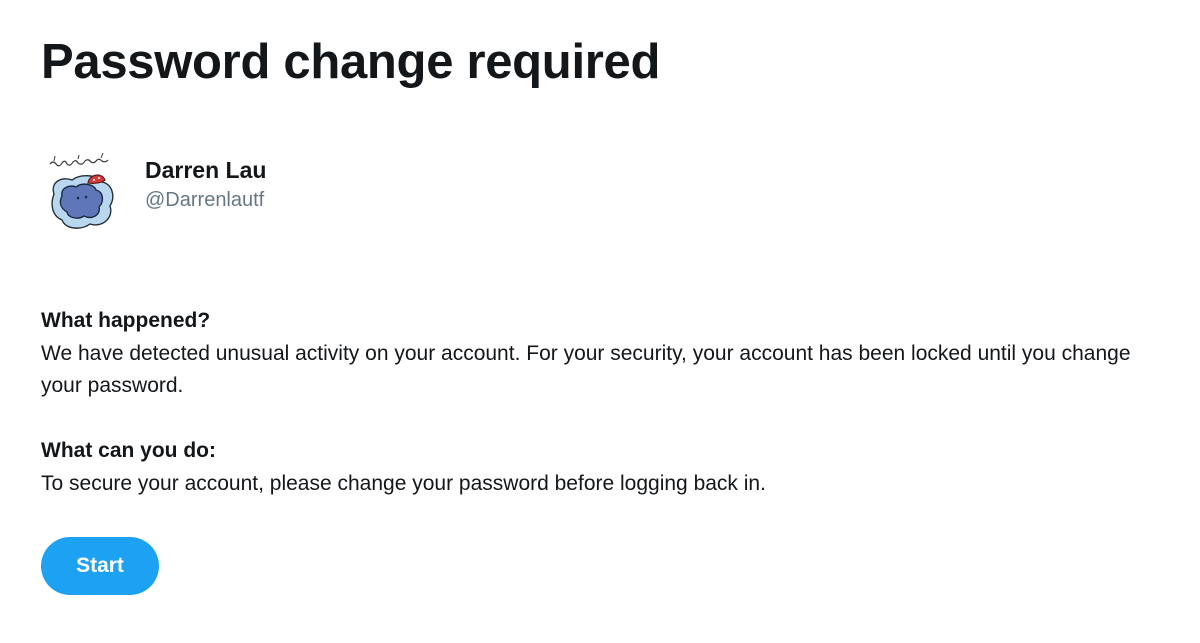 The image size is (1200, 643). Describe the element at coordinates (351, 62) in the screenshot. I see `page-title: Password change required` at that location.